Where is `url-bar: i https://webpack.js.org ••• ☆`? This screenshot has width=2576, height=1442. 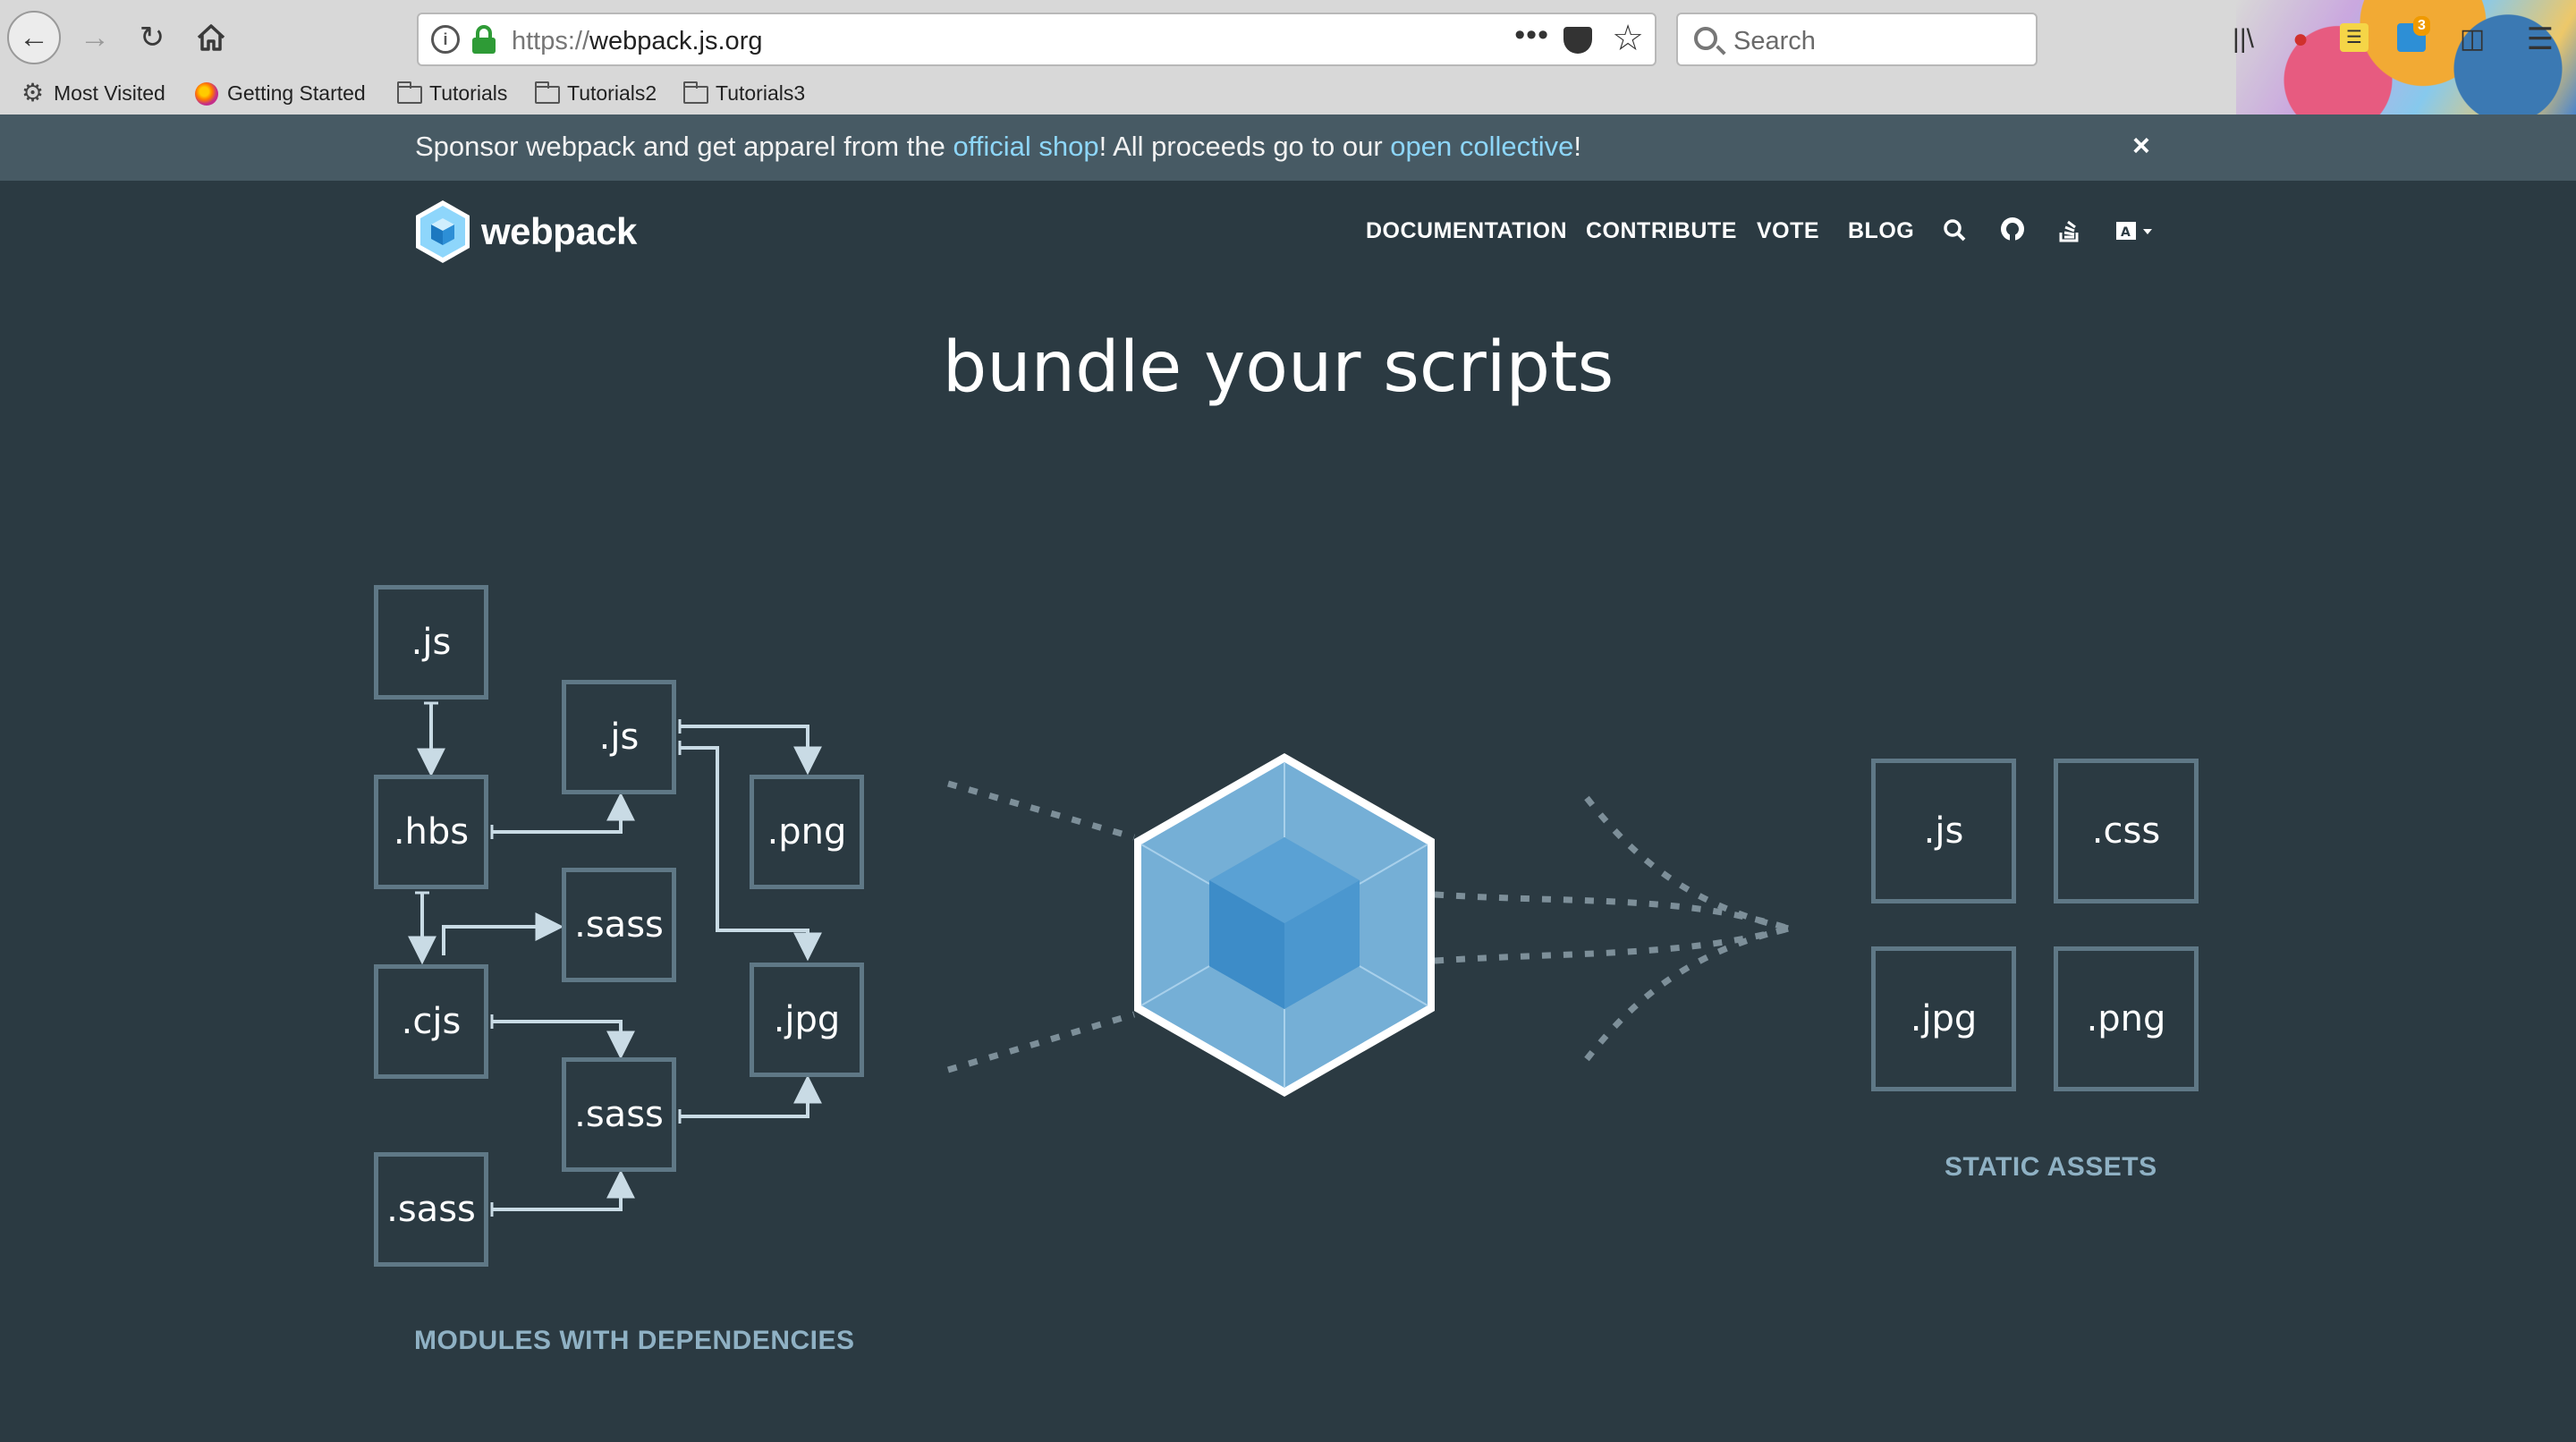
url-bar: i https://webpack.js.org ••• ☆ is located at coordinates (1037, 39).